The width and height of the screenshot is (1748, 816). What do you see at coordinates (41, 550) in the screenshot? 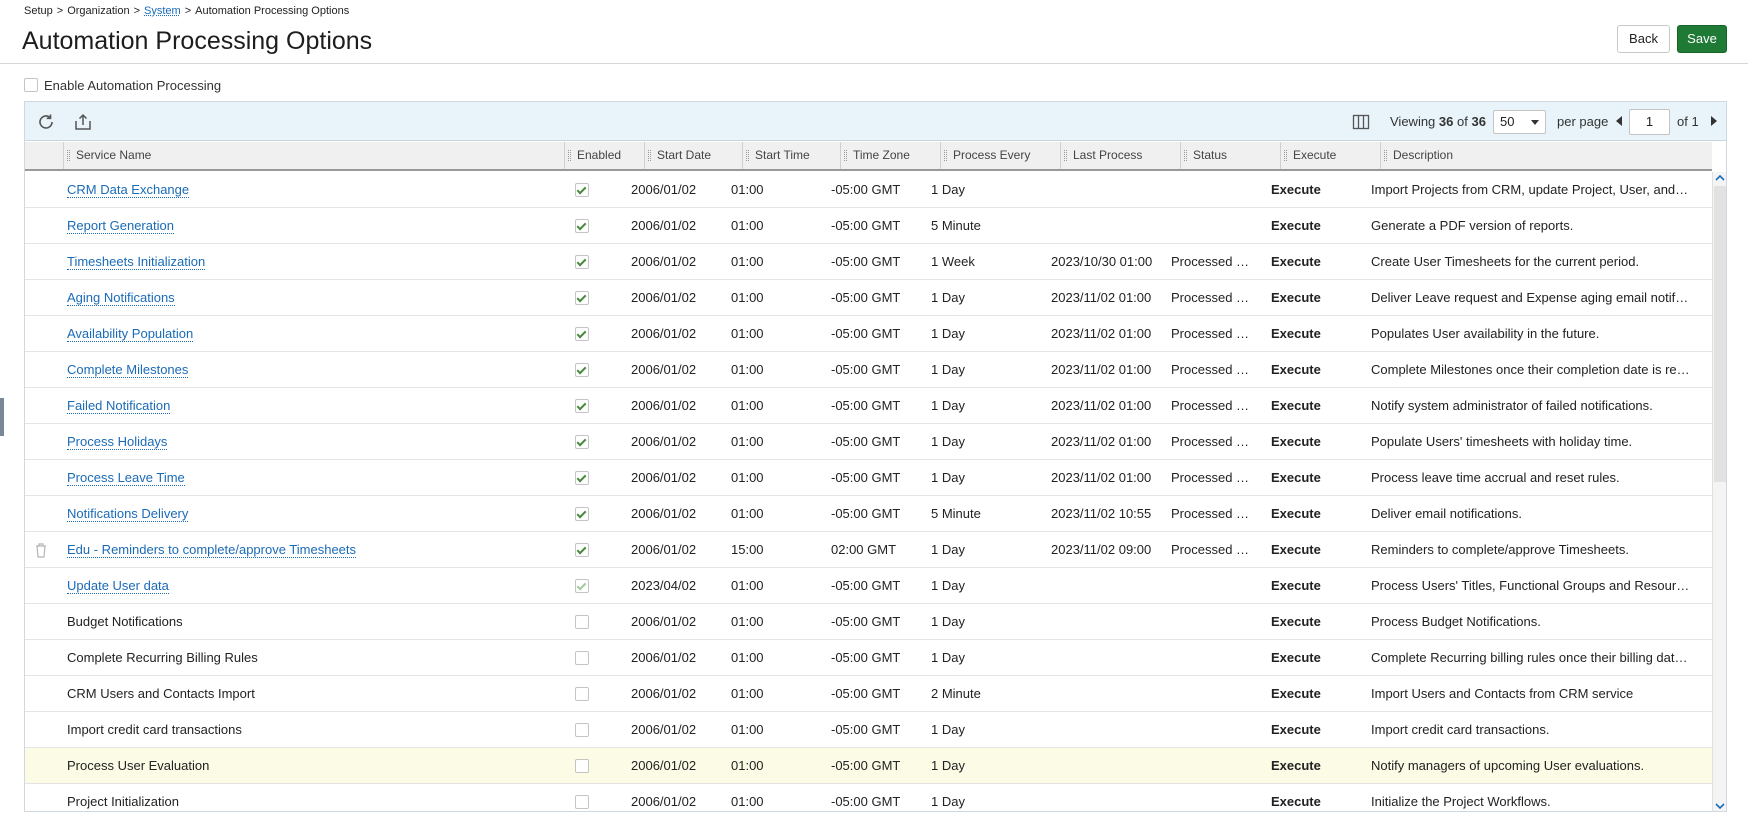
I see `trash-icon` at bounding box center [41, 550].